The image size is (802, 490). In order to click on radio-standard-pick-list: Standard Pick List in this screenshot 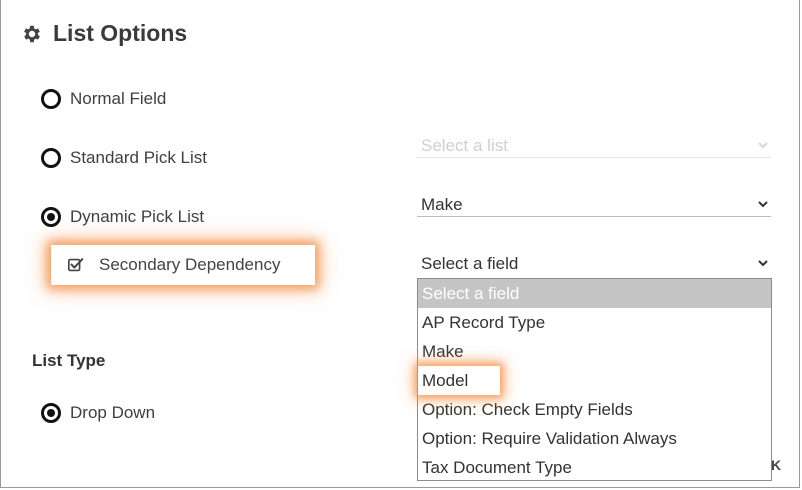, I will do `click(124, 158)`.